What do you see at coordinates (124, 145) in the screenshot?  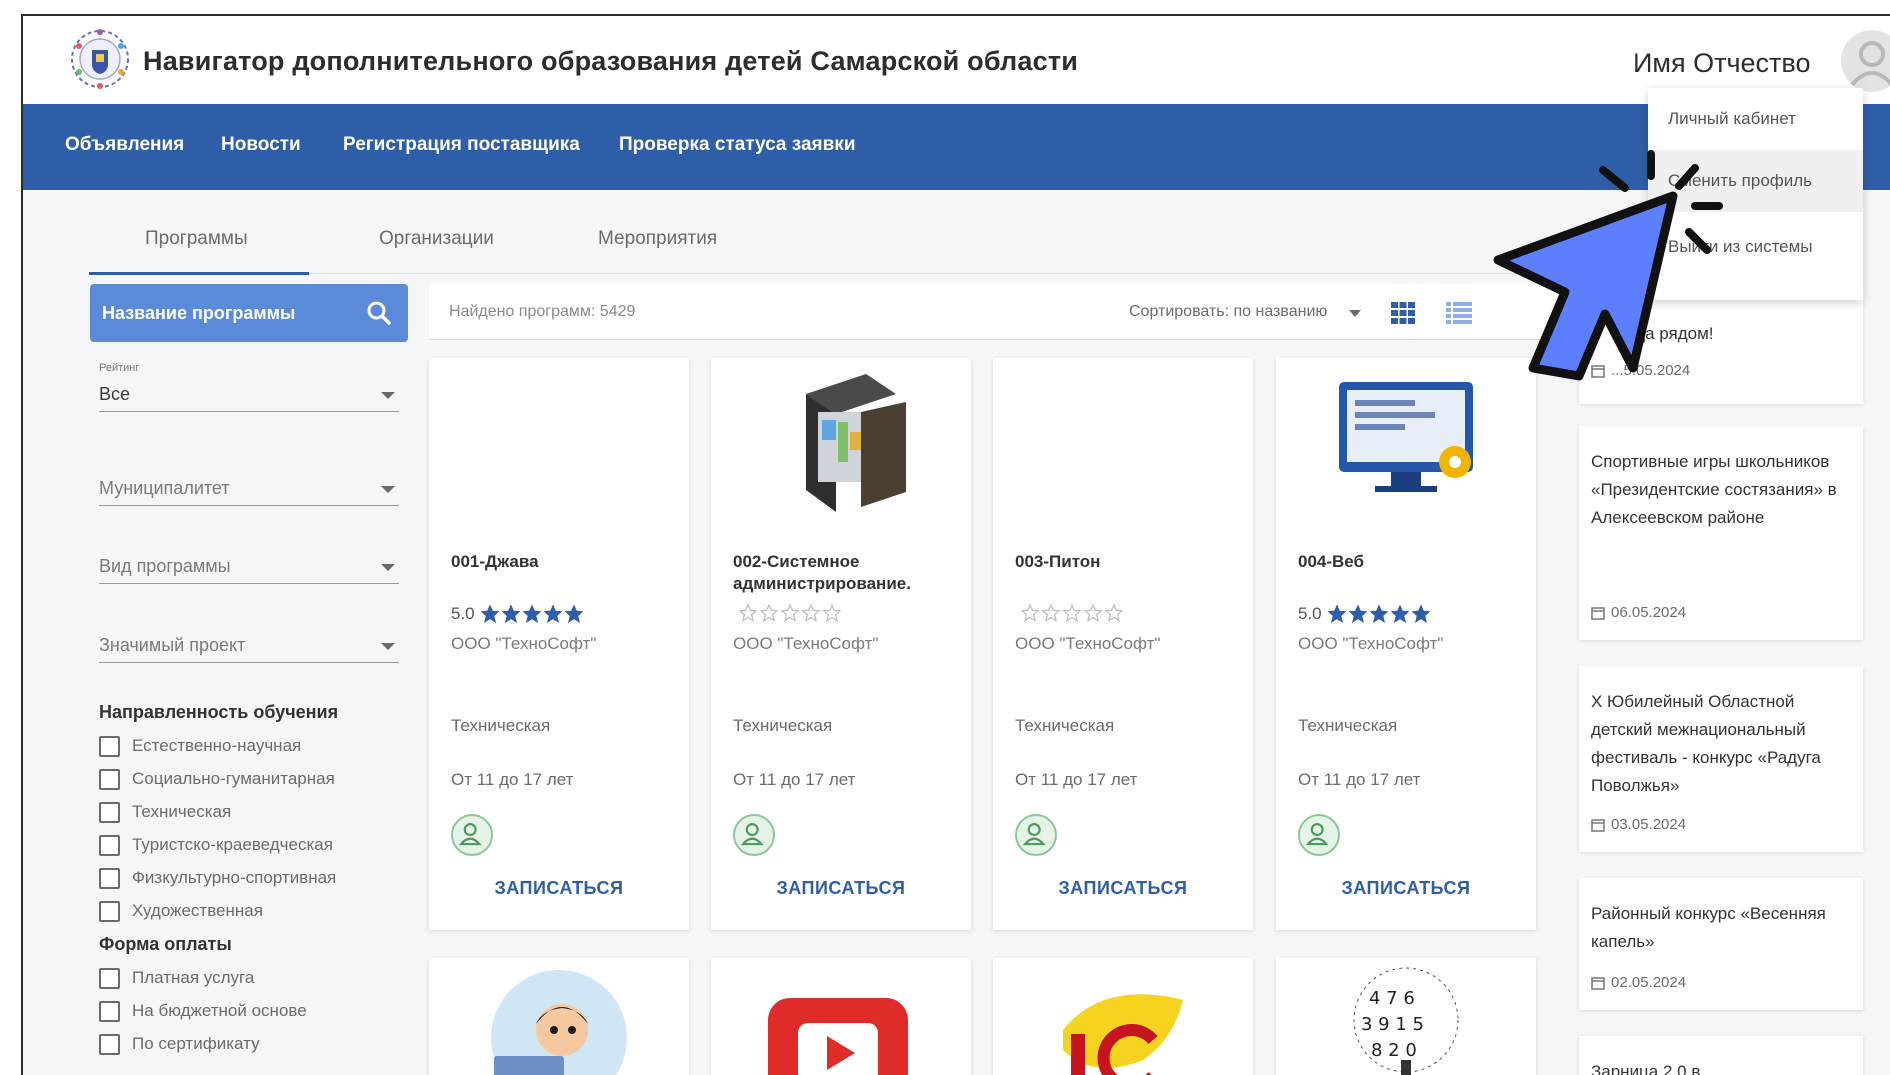 I see `nav-announcements: Объявления` at bounding box center [124, 145].